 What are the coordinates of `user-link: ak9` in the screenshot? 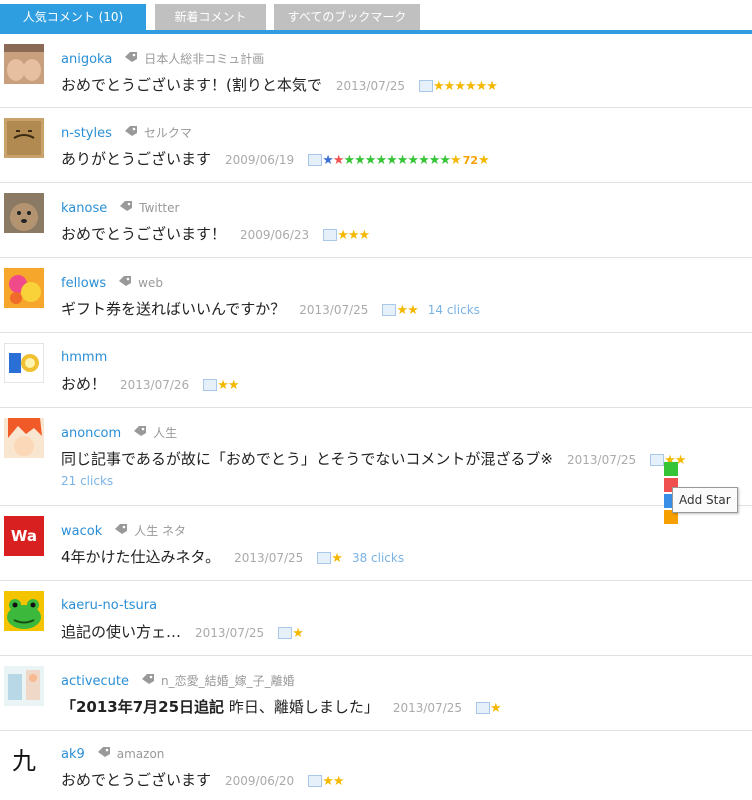 It's located at (73, 754).